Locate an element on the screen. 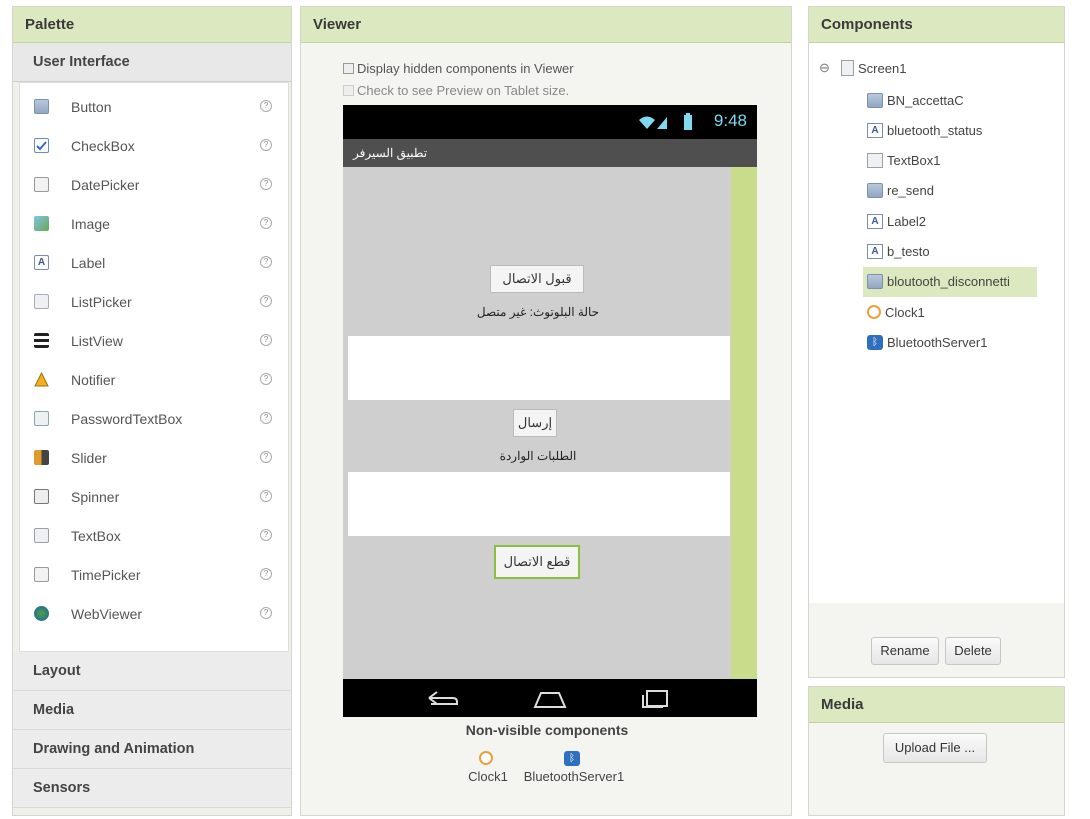  category-layout: Layout is located at coordinates (152, 671).